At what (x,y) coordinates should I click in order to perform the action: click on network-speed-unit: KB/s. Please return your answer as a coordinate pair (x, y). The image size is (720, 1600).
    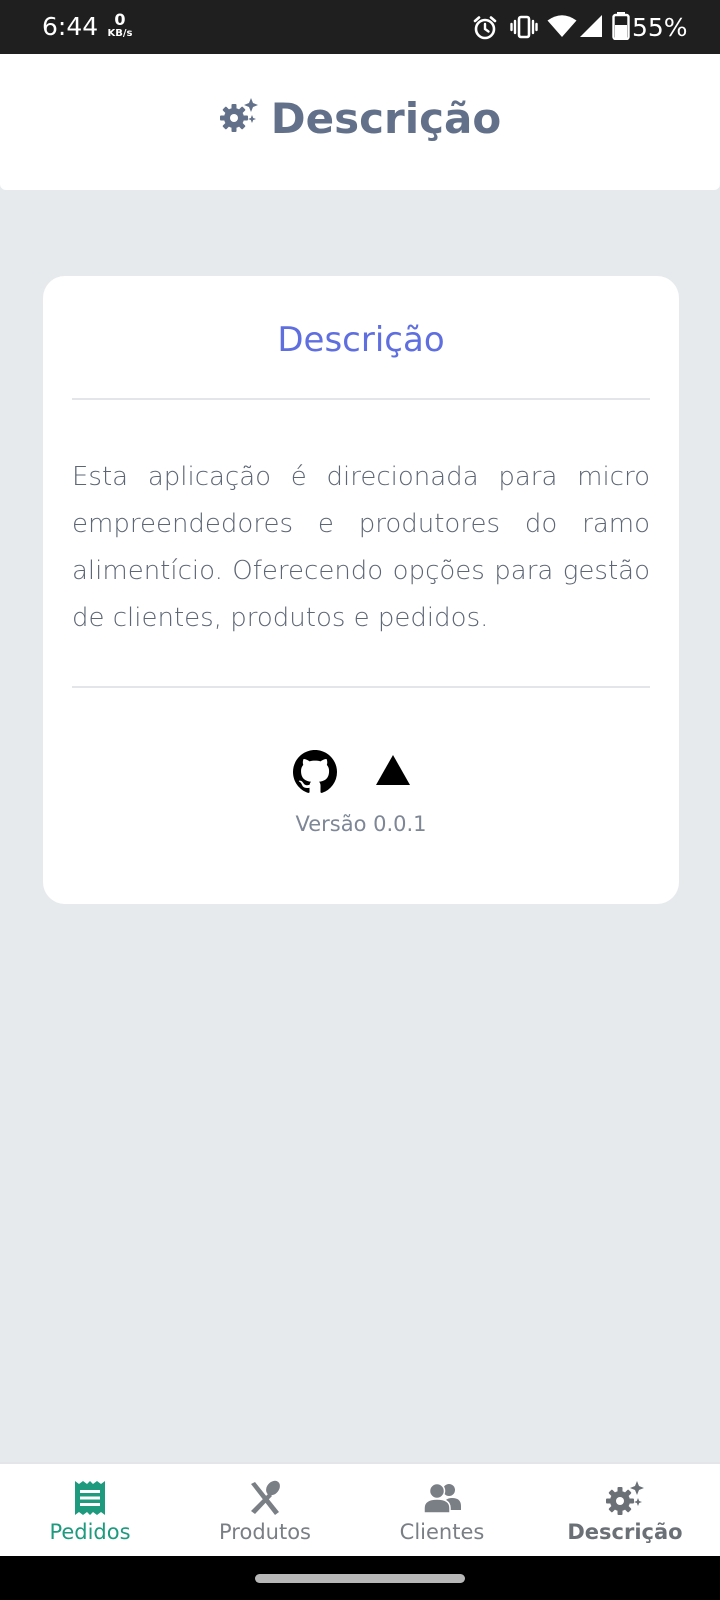
    Looking at the image, I should click on (120, 33).